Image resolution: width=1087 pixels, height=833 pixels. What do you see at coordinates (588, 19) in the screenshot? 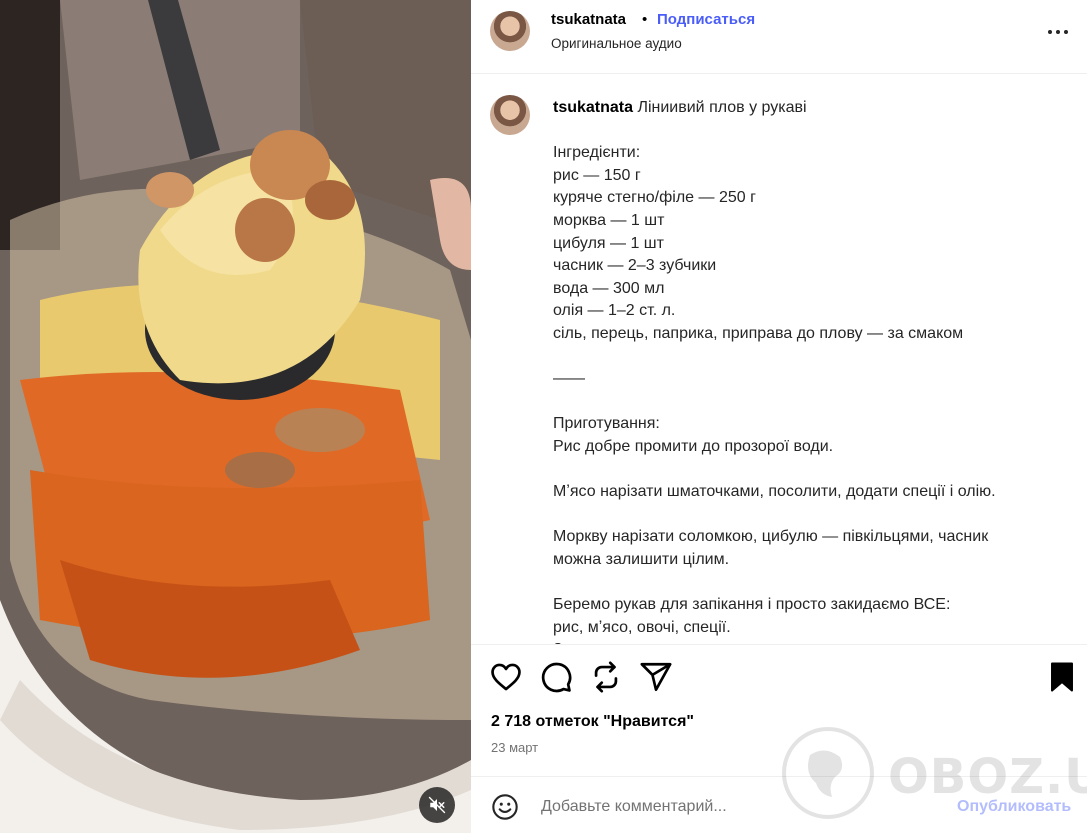
I see `header-username: tsukatnata` at bounding box center [588, 19].